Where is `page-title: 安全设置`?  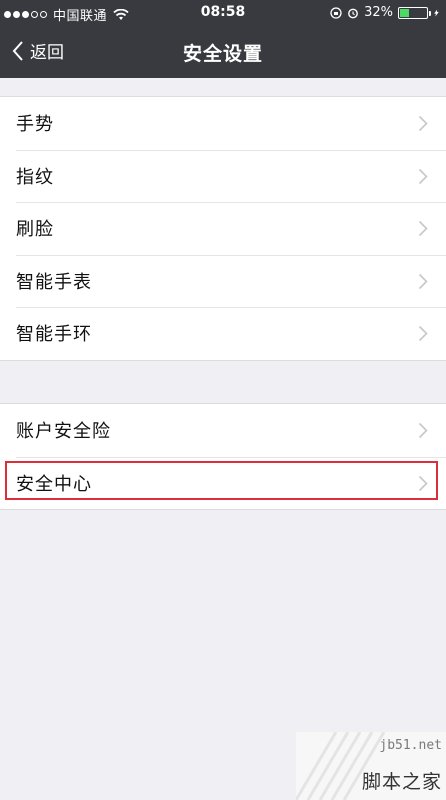 page-title: 安全设置 is located at coordinates (222, 54).